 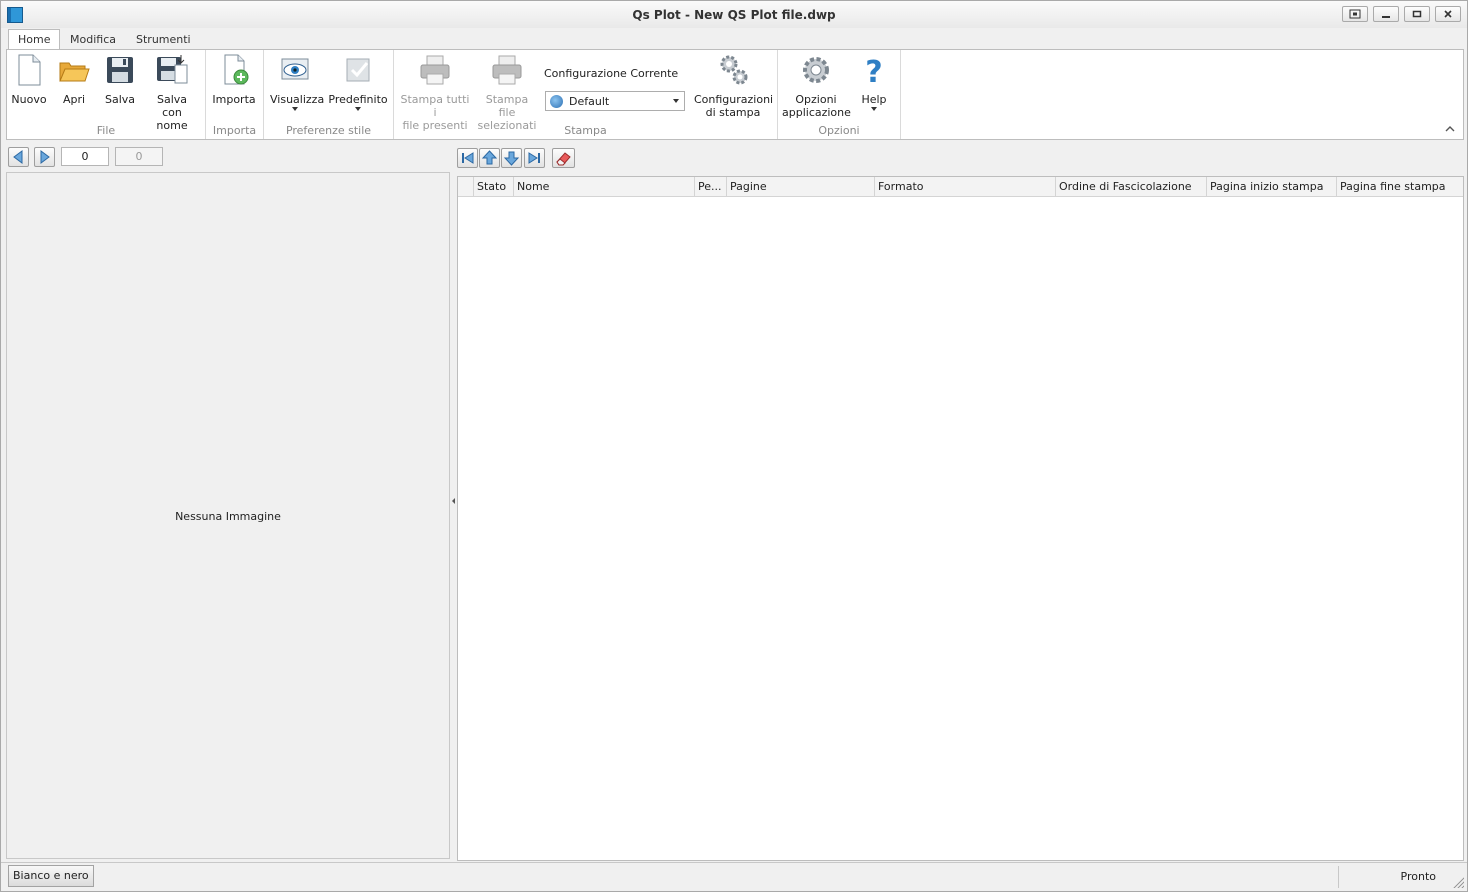 I want to click on ribbon-tabs: Home Modifica Strumenti, so click(x=734, y=39).